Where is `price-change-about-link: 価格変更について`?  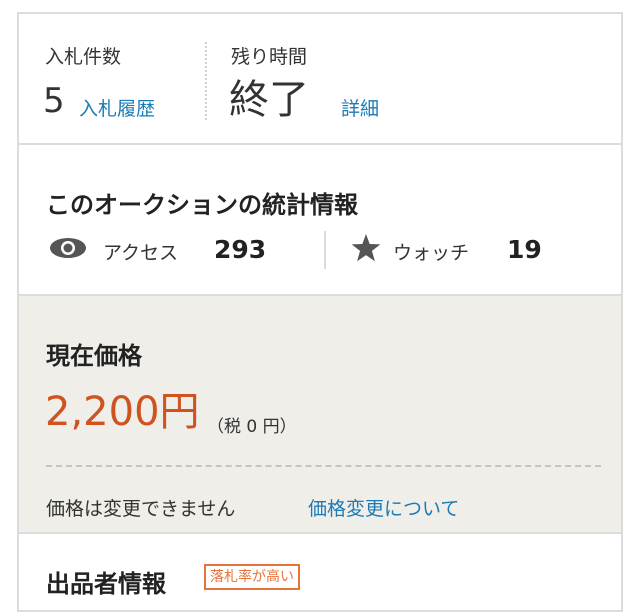 price-change-about-link: 価格変更について is located at coordinates (383, 507).